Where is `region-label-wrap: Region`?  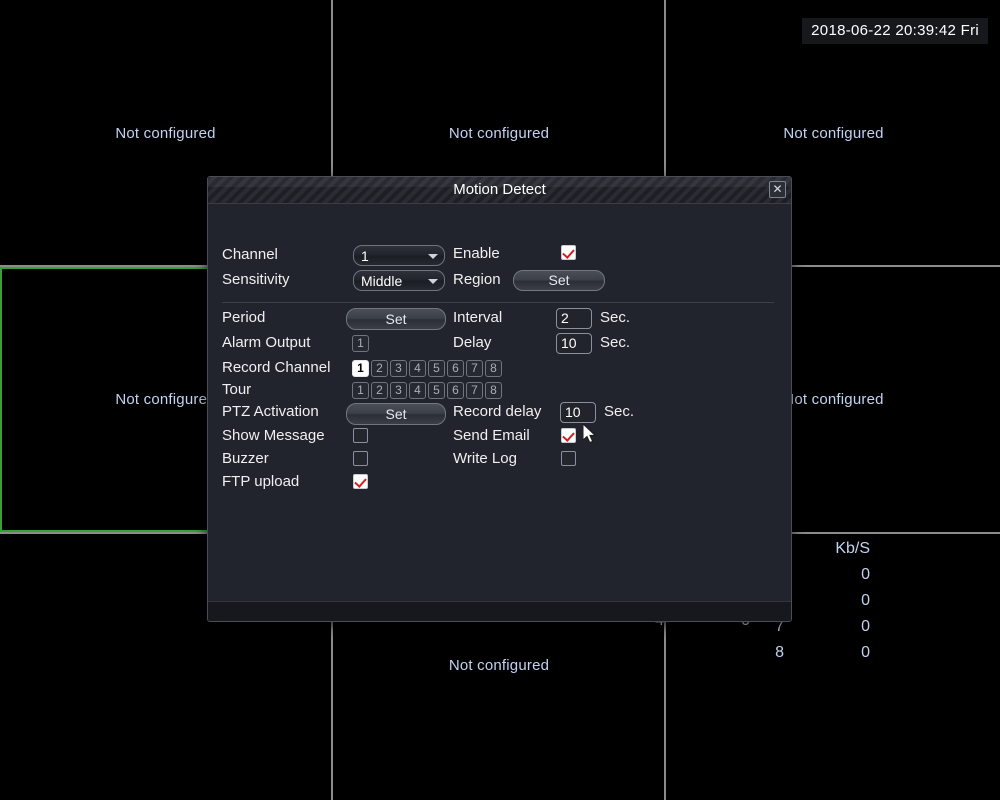
region-label-wrap: Region is located at coordinates (477, 279).